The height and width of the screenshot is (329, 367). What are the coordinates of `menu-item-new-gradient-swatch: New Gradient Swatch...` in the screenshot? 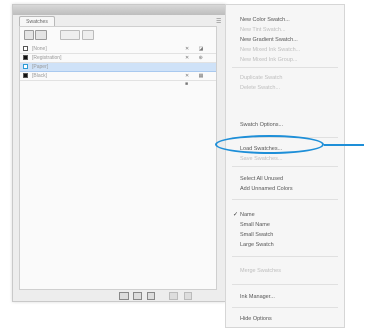 It's located at (290, 40).